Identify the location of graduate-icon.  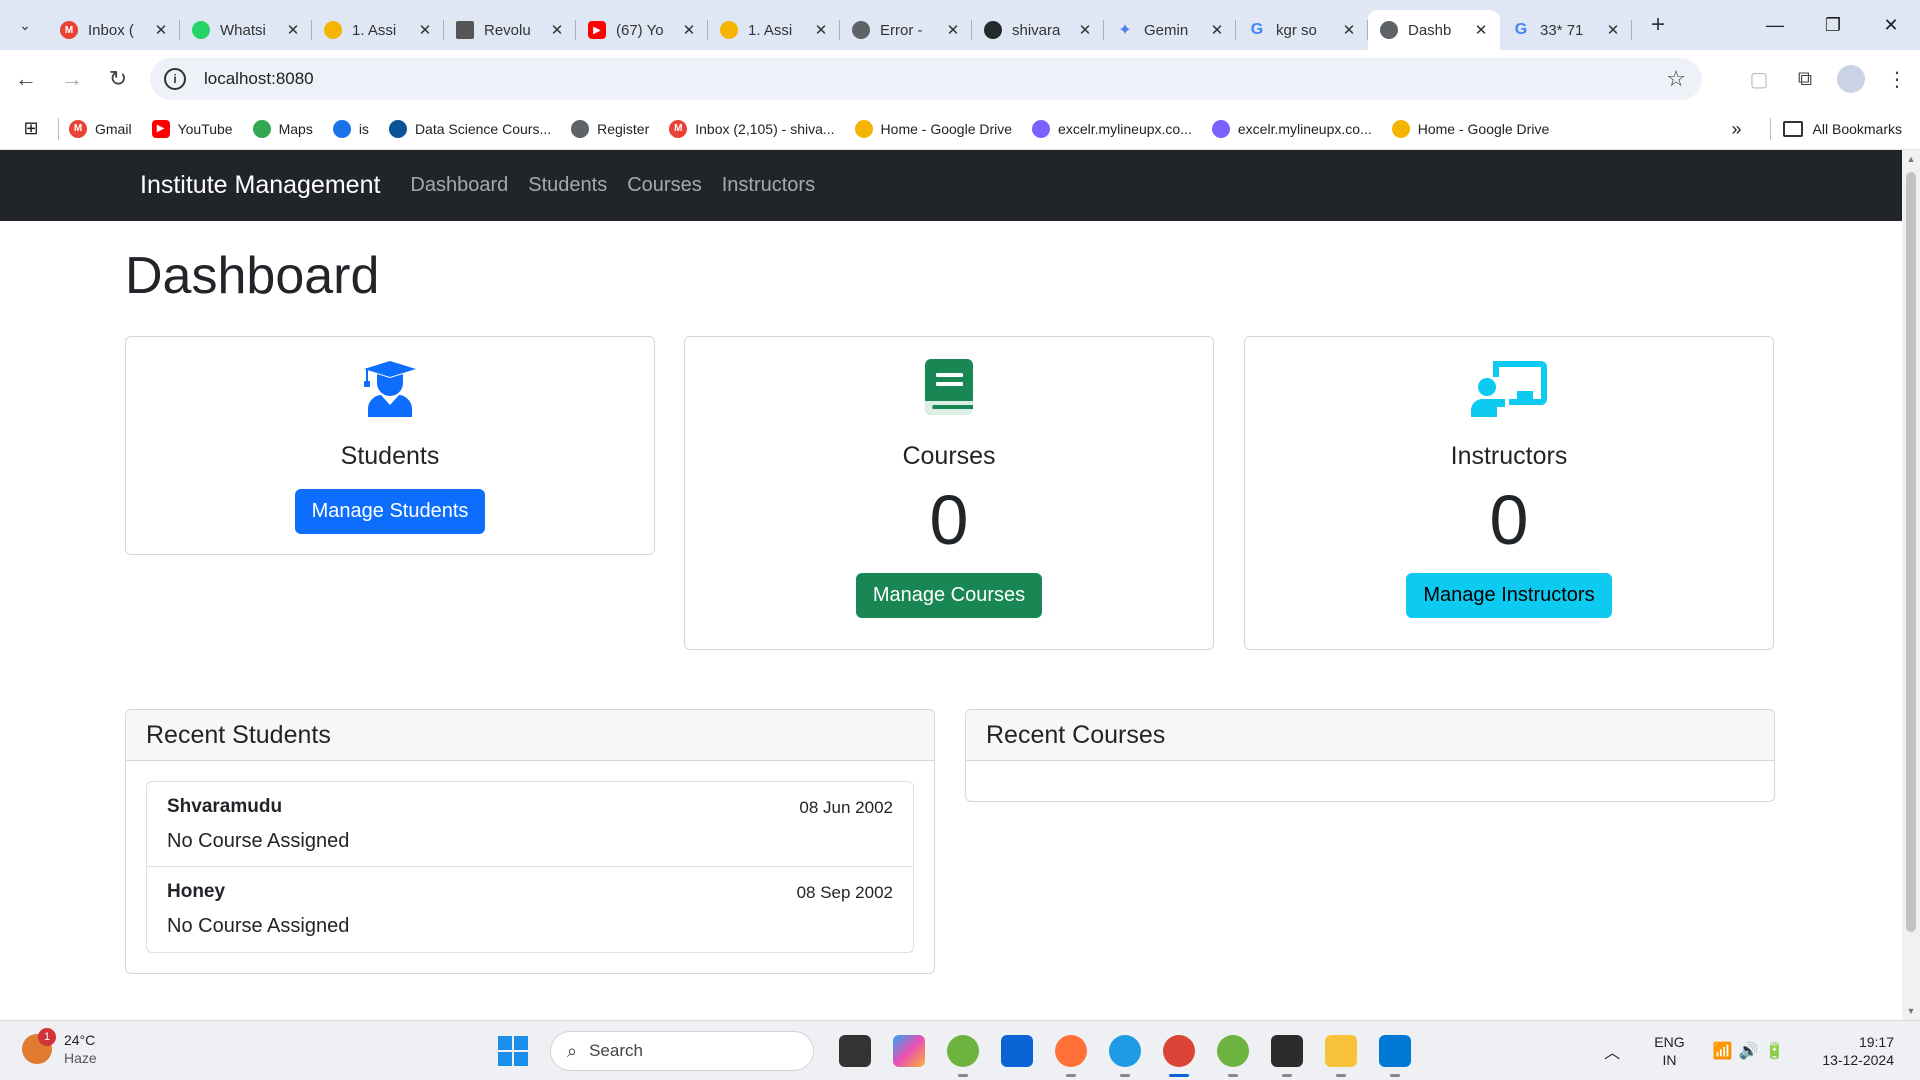
(390, 389).